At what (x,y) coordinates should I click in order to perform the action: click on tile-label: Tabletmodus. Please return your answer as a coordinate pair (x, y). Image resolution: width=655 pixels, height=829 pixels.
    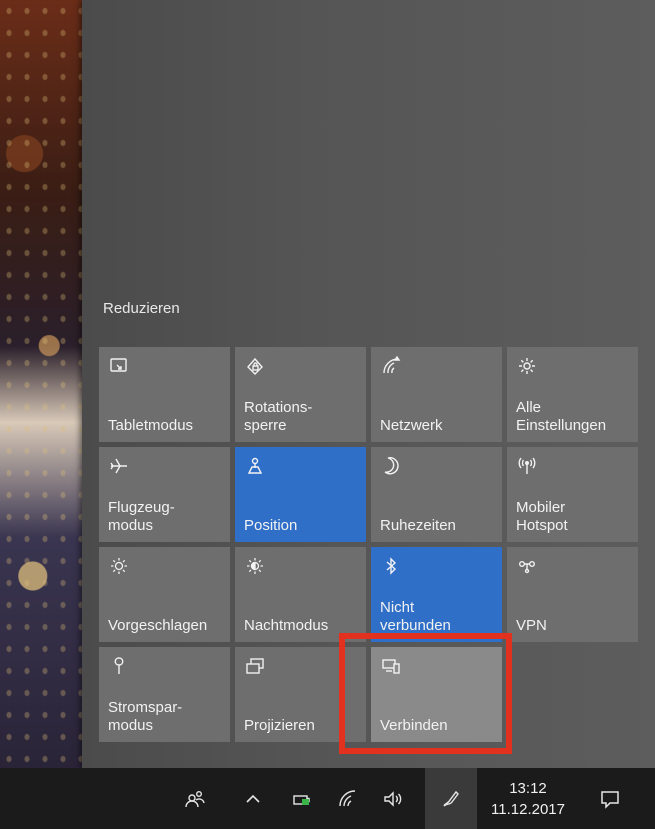
    Looking at the image, I should click on (151, 425).